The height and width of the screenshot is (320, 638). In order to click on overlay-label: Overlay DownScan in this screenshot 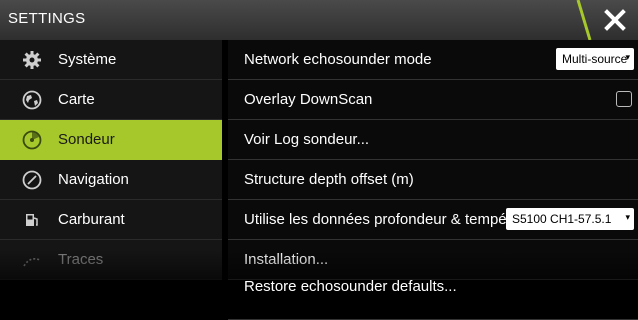, I will do `click(308, 99)`.